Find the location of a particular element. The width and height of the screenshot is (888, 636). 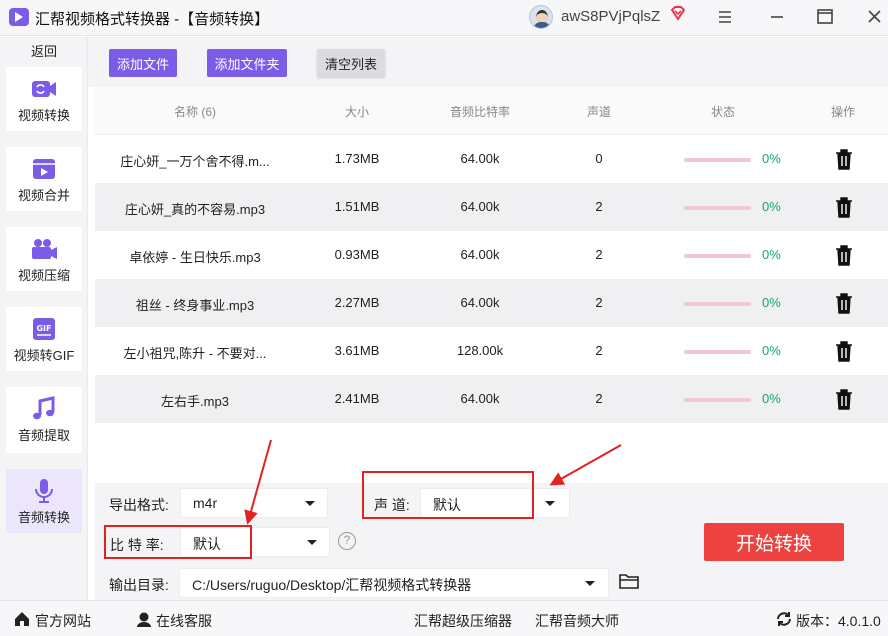

column-header-name: 名称 (6) is located at coordinates (194, 112).